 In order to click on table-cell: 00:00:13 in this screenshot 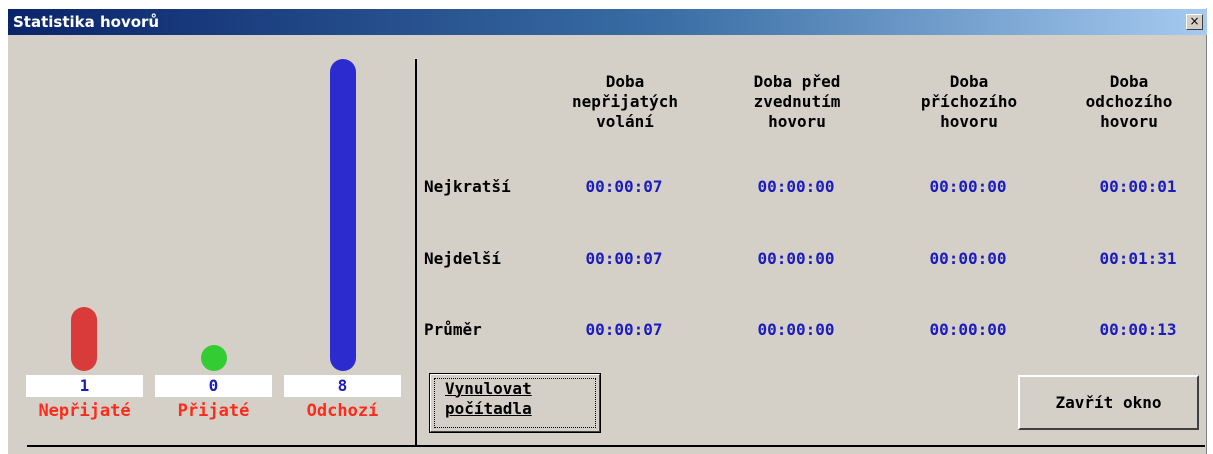, I will do `click(1138, 329)`.